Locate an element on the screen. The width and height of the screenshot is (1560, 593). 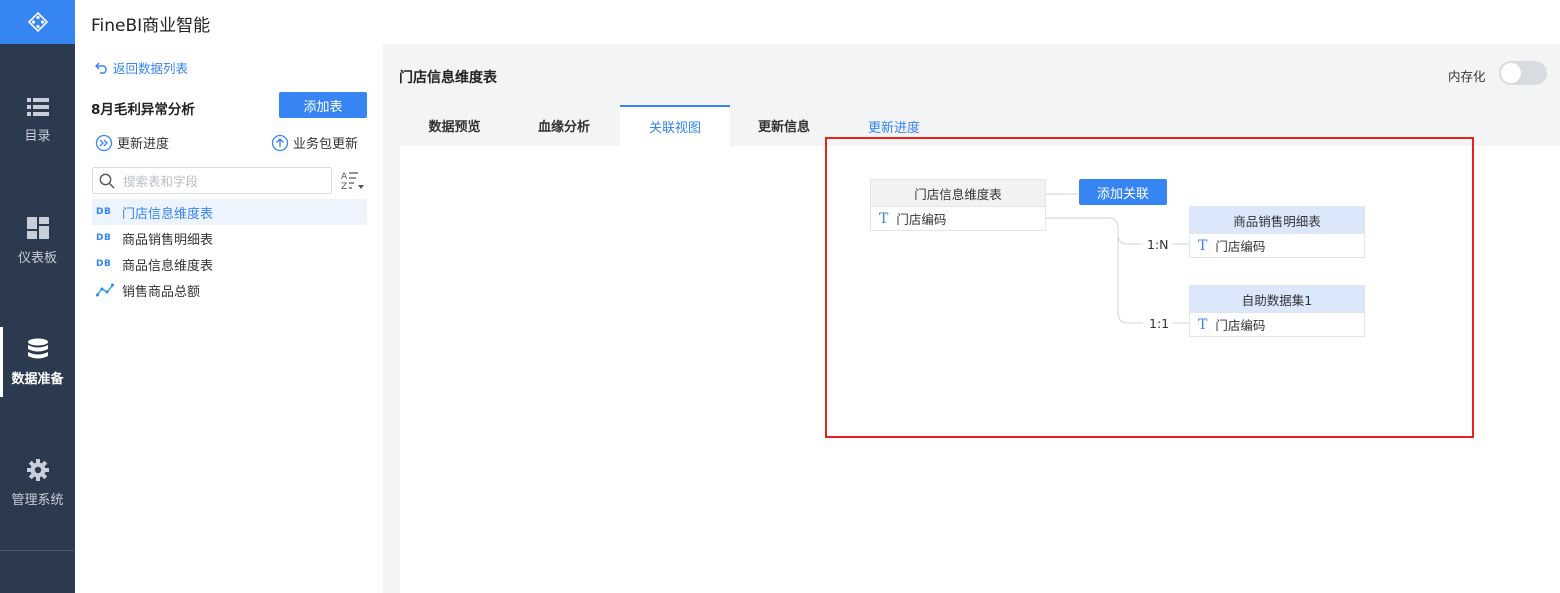
source-table-name: 门店信息维度表 is located at coordinates (958, 193).